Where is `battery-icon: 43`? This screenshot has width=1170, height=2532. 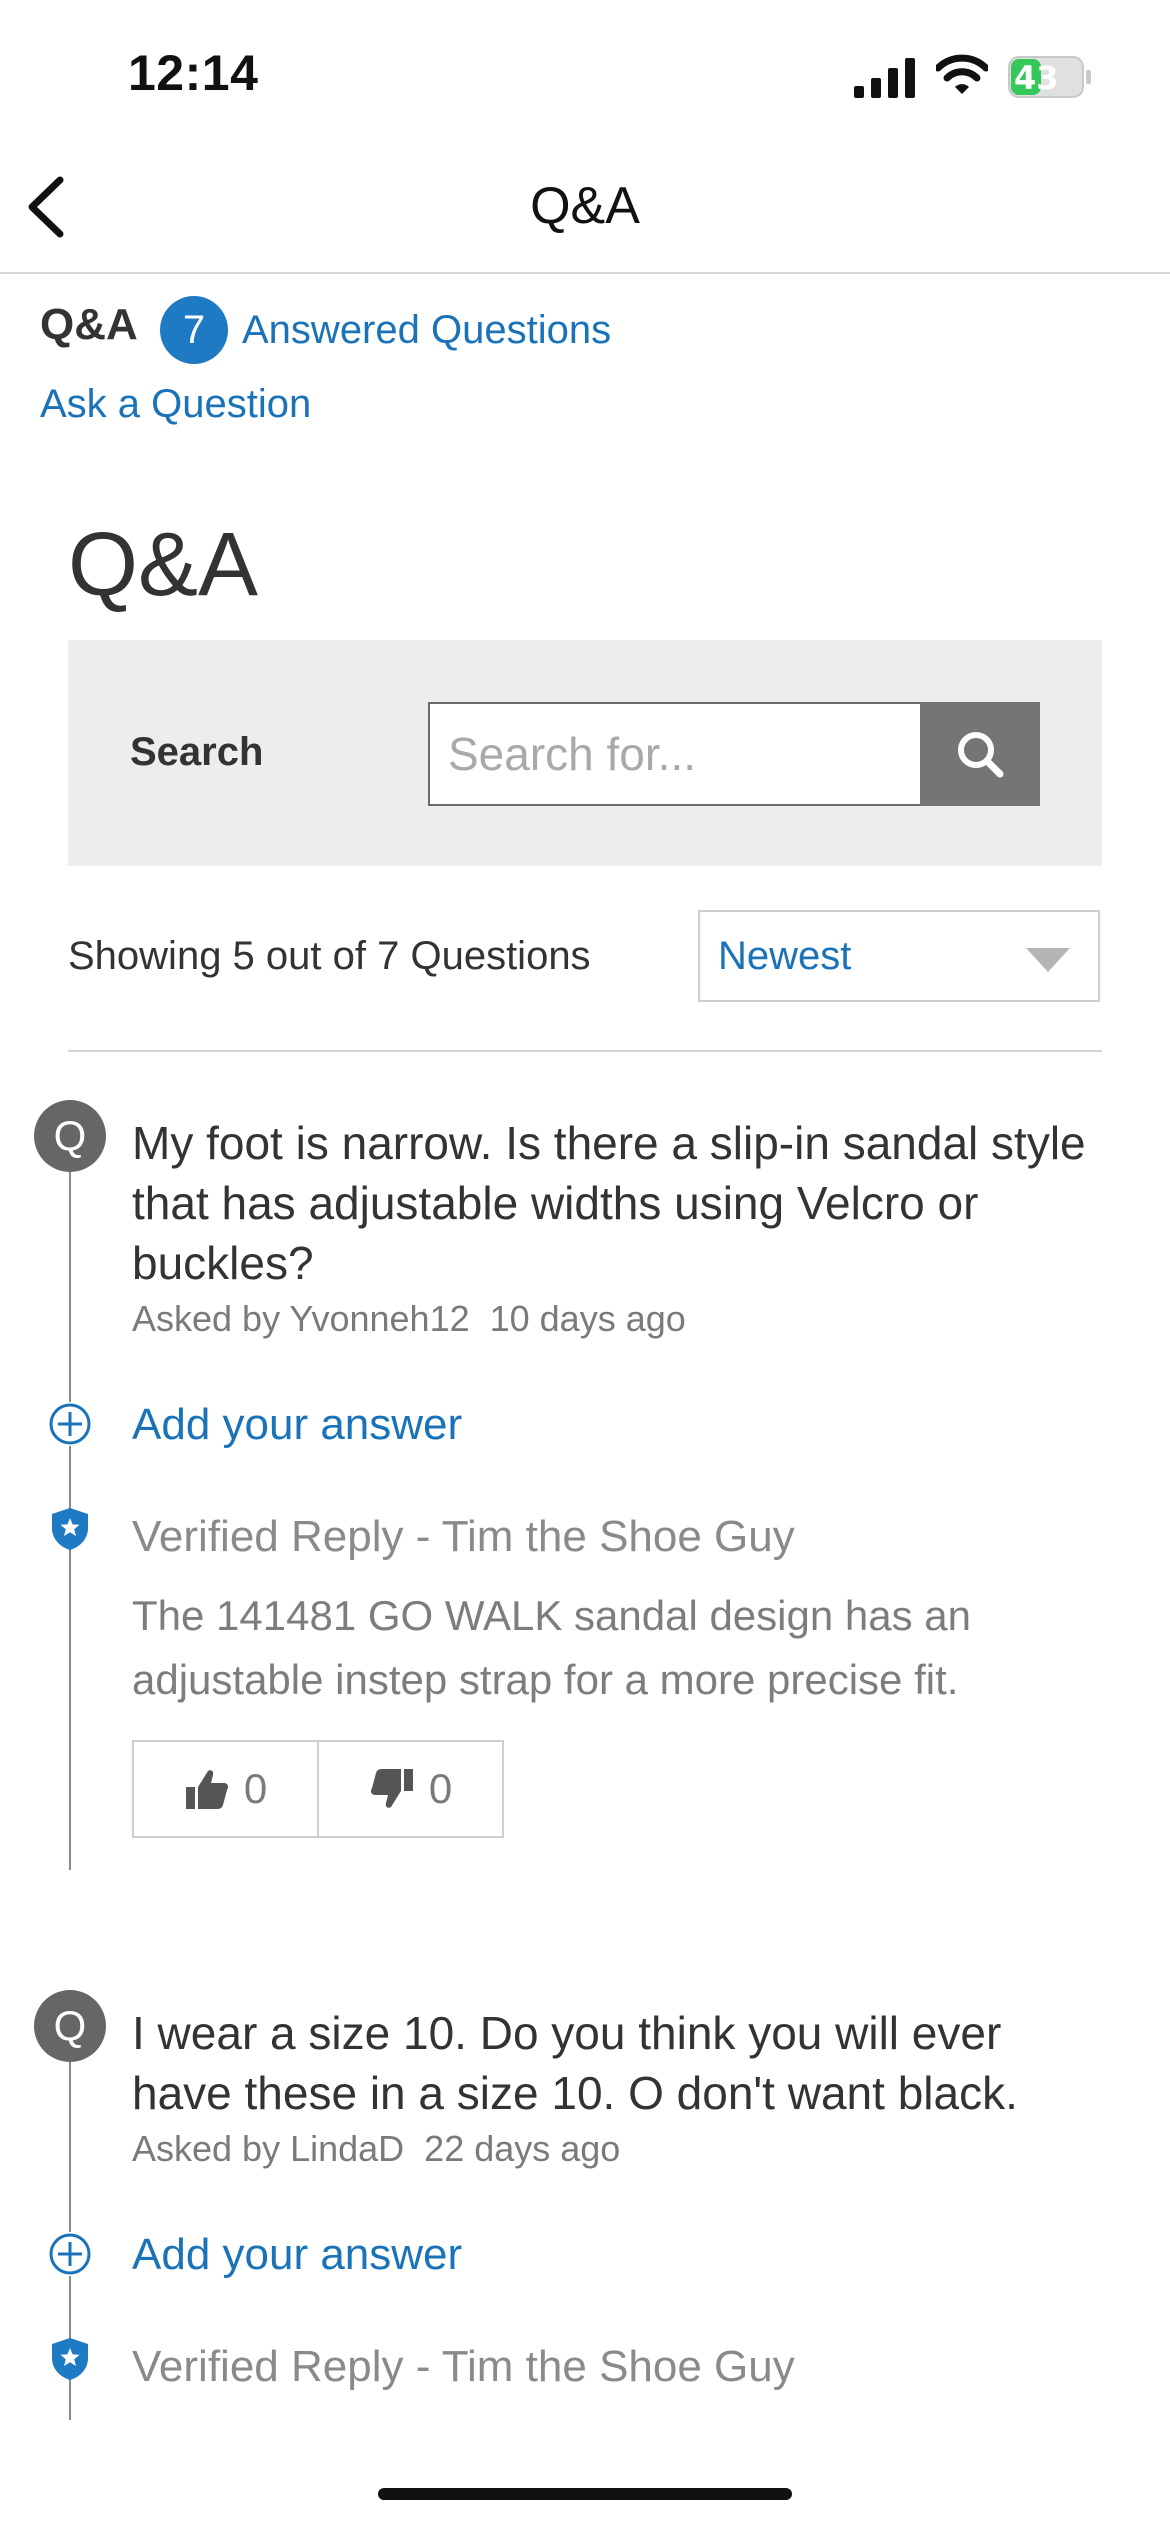
battery-icon: 43 is located at coordinates (1050, 77).